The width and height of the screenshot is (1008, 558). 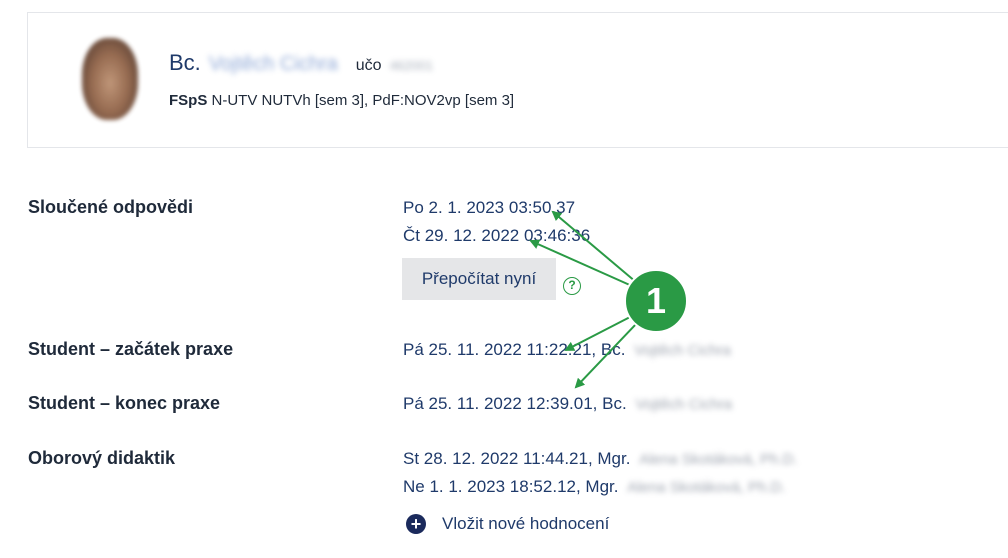 I want to click on uco-value: 462001, so click(x=411, y=65).